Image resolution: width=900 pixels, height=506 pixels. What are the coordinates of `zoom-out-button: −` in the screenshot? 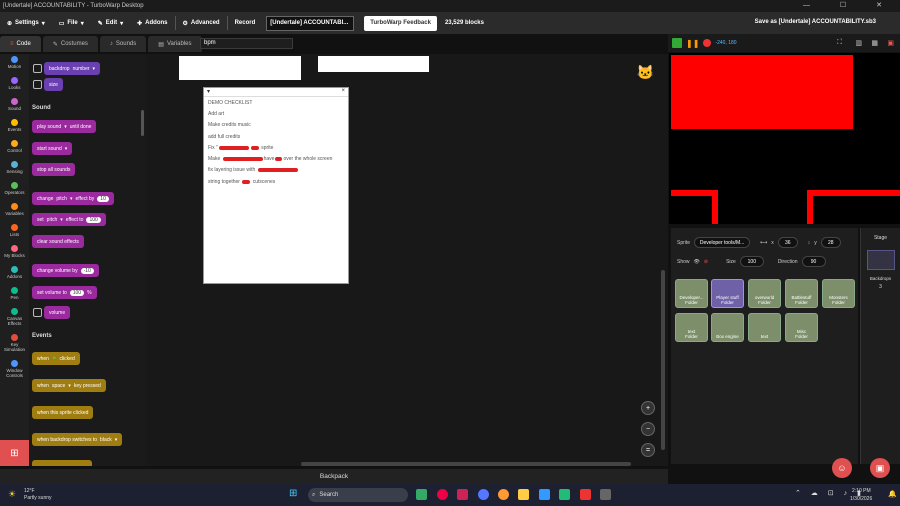 It's located at (648, 429).